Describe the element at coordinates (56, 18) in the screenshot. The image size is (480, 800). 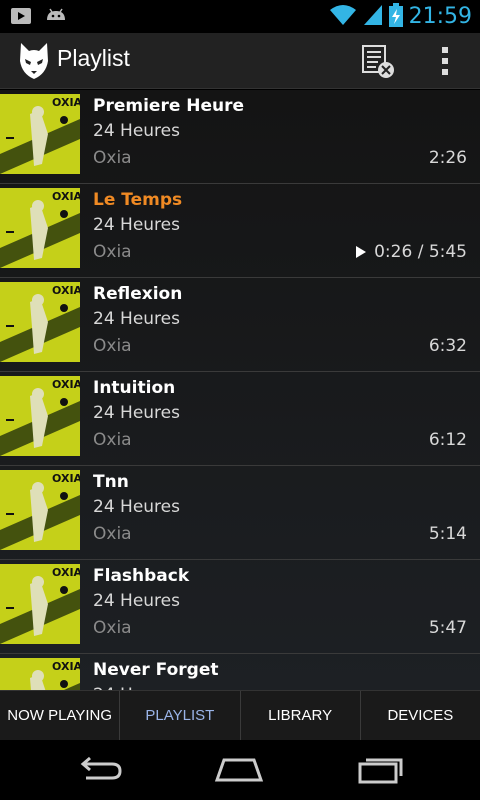
I see `android-debug-icon` at that location.